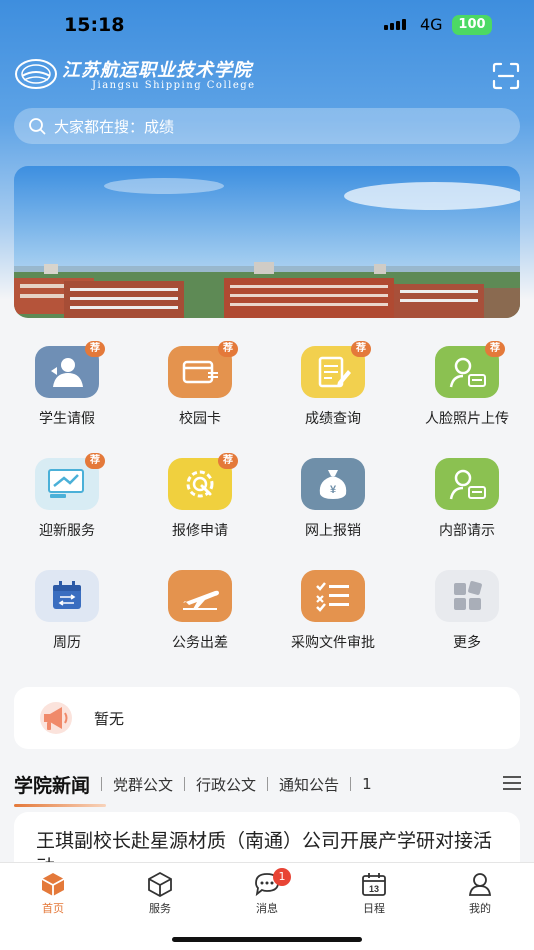 The image size is (534, 950). What do you see at coordinates (267, 908) in the screenshot?
I see `nav-label: 消息` at bounding box center [267, 908].